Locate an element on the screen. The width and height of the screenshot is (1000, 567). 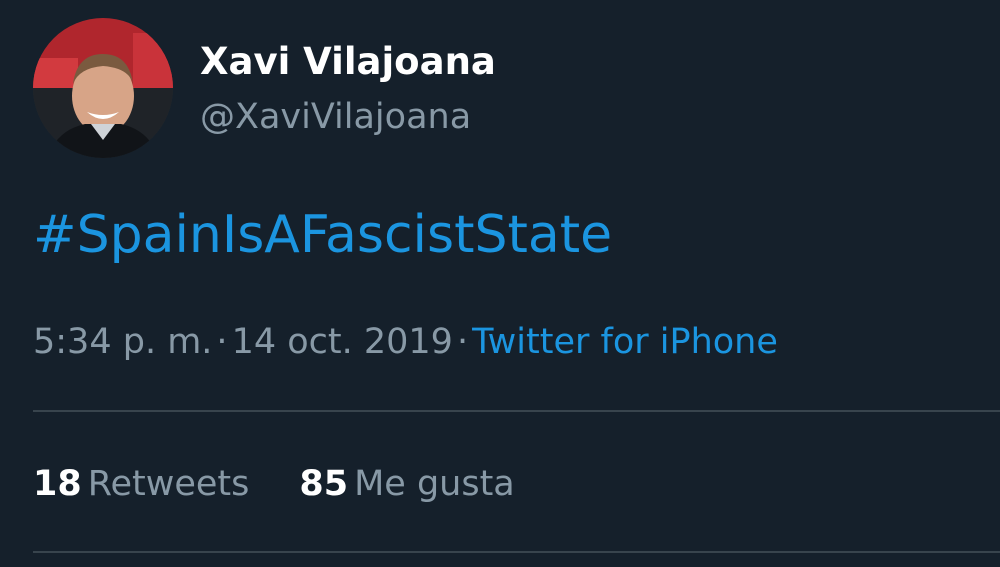
username: @XaviVilajoana is located at coordinates (335, 117).